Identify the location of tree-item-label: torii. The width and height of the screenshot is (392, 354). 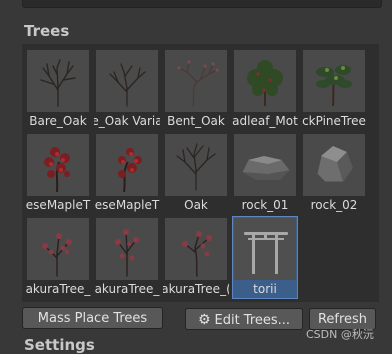
(265, 289).